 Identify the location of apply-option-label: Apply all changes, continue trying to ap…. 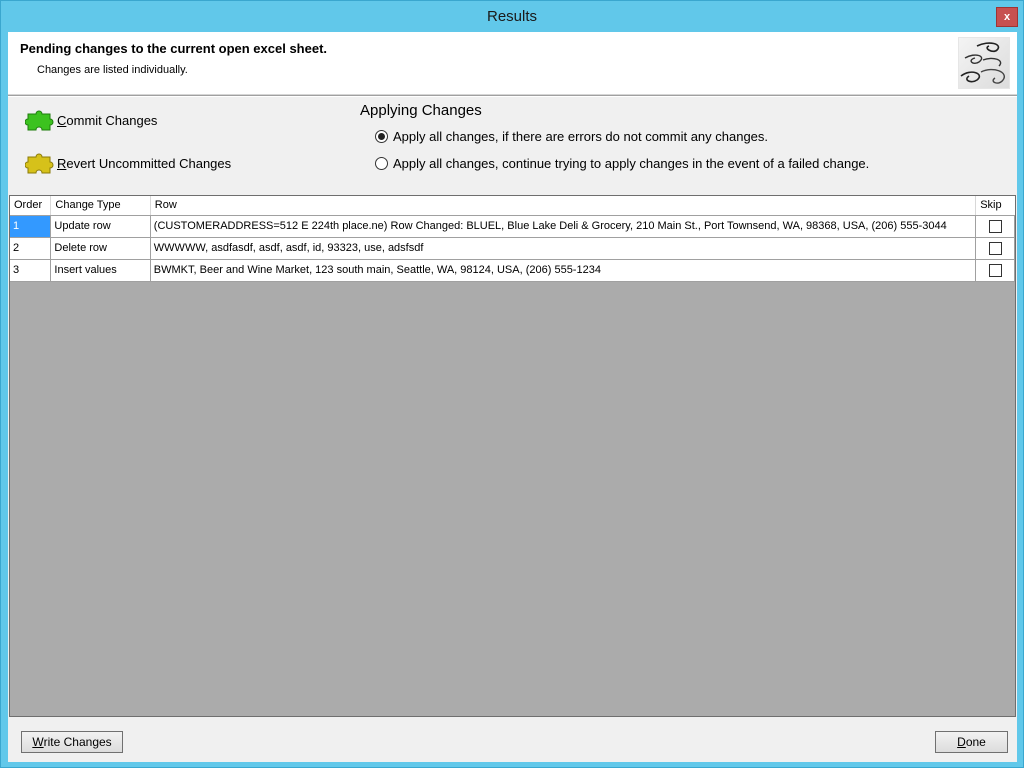
(631, 163).